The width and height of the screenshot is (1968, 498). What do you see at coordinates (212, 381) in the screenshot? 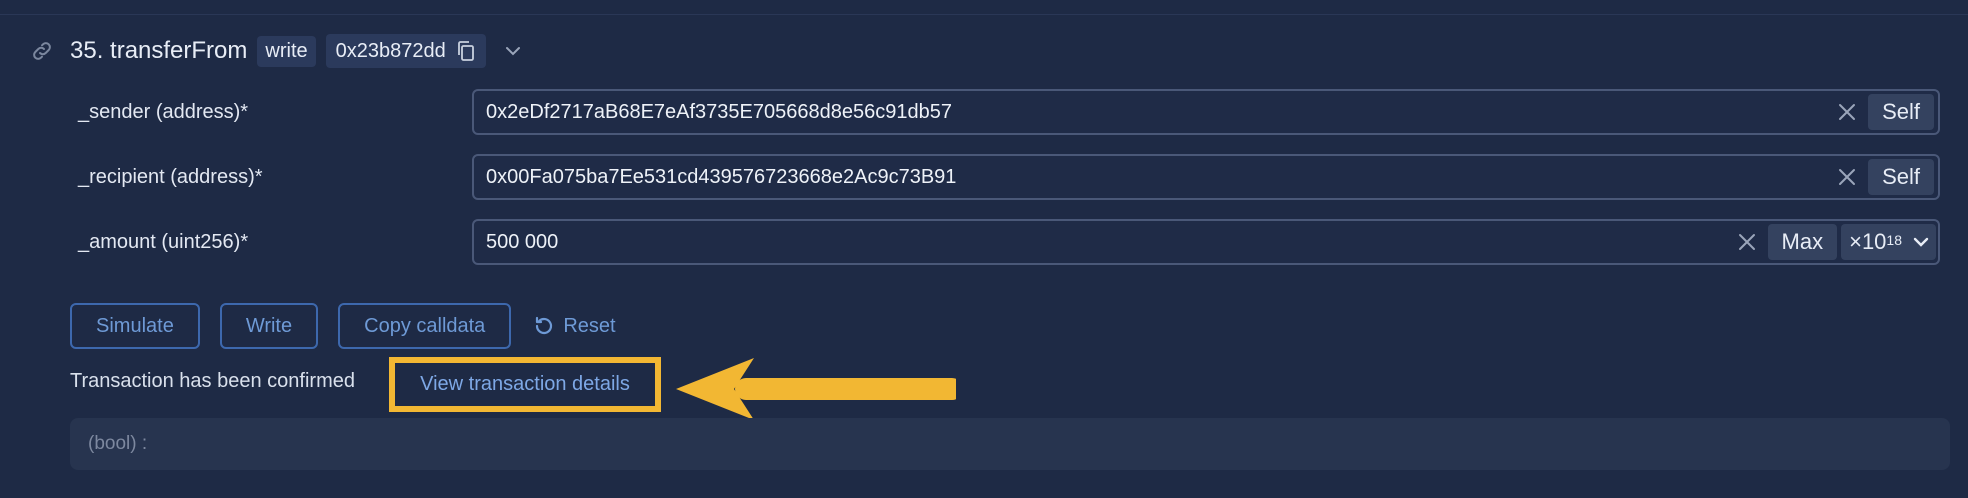
I see `status-message: Transaction has been confirmed` at bounding box center [212, 381].